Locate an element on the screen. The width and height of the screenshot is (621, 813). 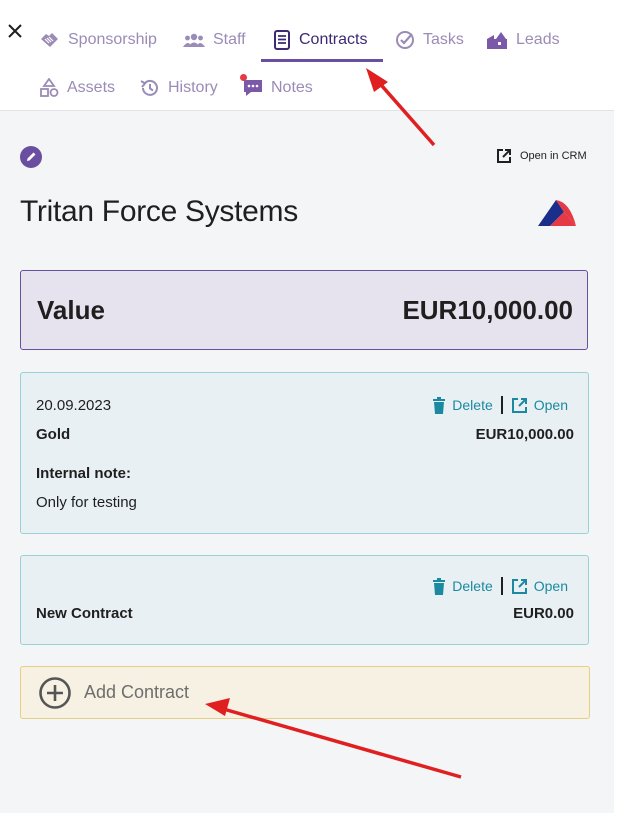
chat-icon is located at coordinates (253, 88).